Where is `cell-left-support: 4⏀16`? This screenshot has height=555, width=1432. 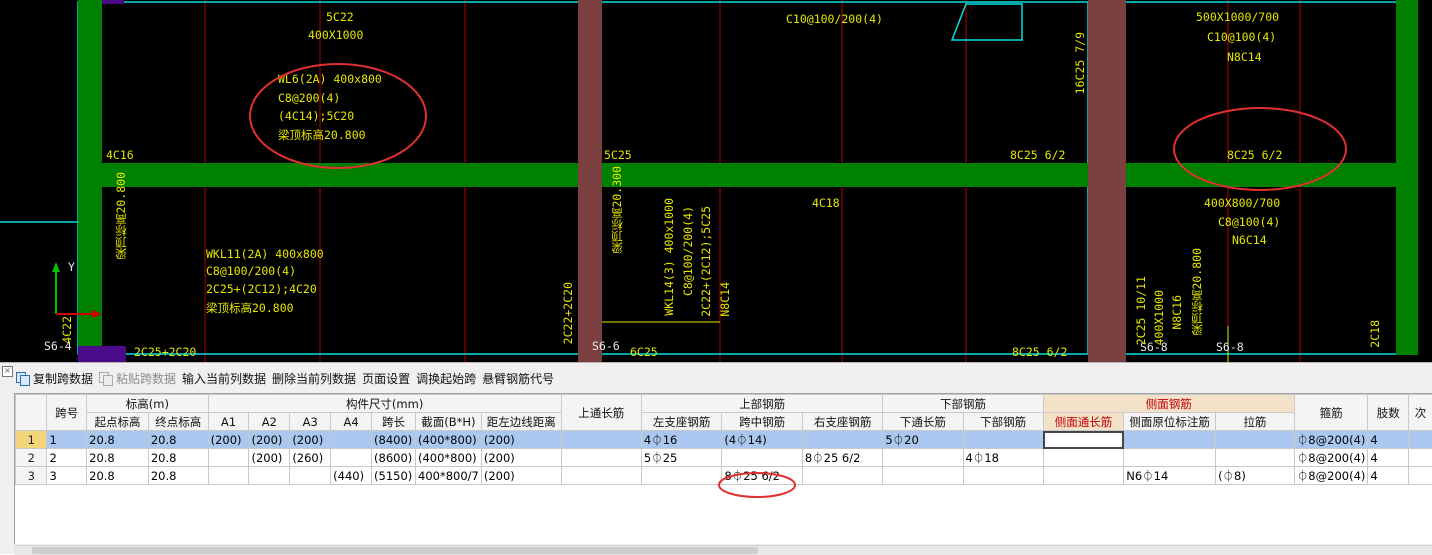 cell-left-support: 4⏀16 is located at coordinates (681, 440).